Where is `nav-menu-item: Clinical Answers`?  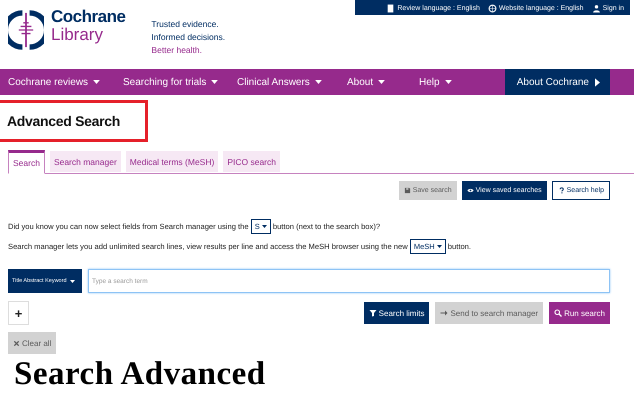
nav-menu-item: Clinical Answers is located at coordinates (284, 82).